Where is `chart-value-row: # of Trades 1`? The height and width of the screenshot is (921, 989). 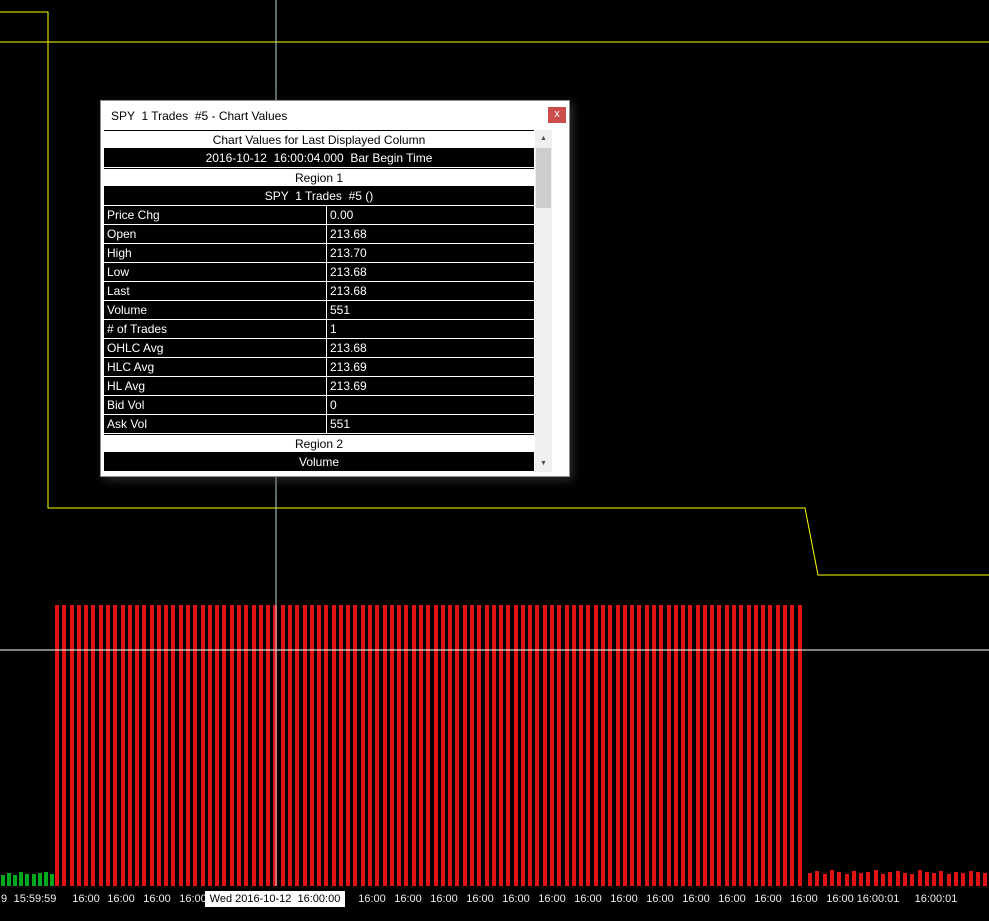 chart-value-row: # of Trades 1 is located at coordinates (319, 329).